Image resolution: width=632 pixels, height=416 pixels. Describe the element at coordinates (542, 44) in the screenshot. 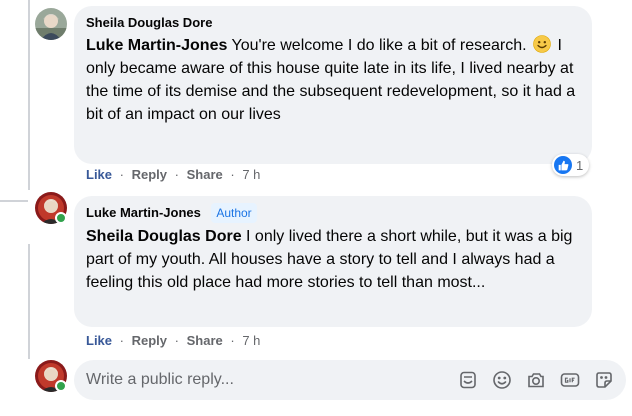

I see `smiley-emoji-icon` at that location.